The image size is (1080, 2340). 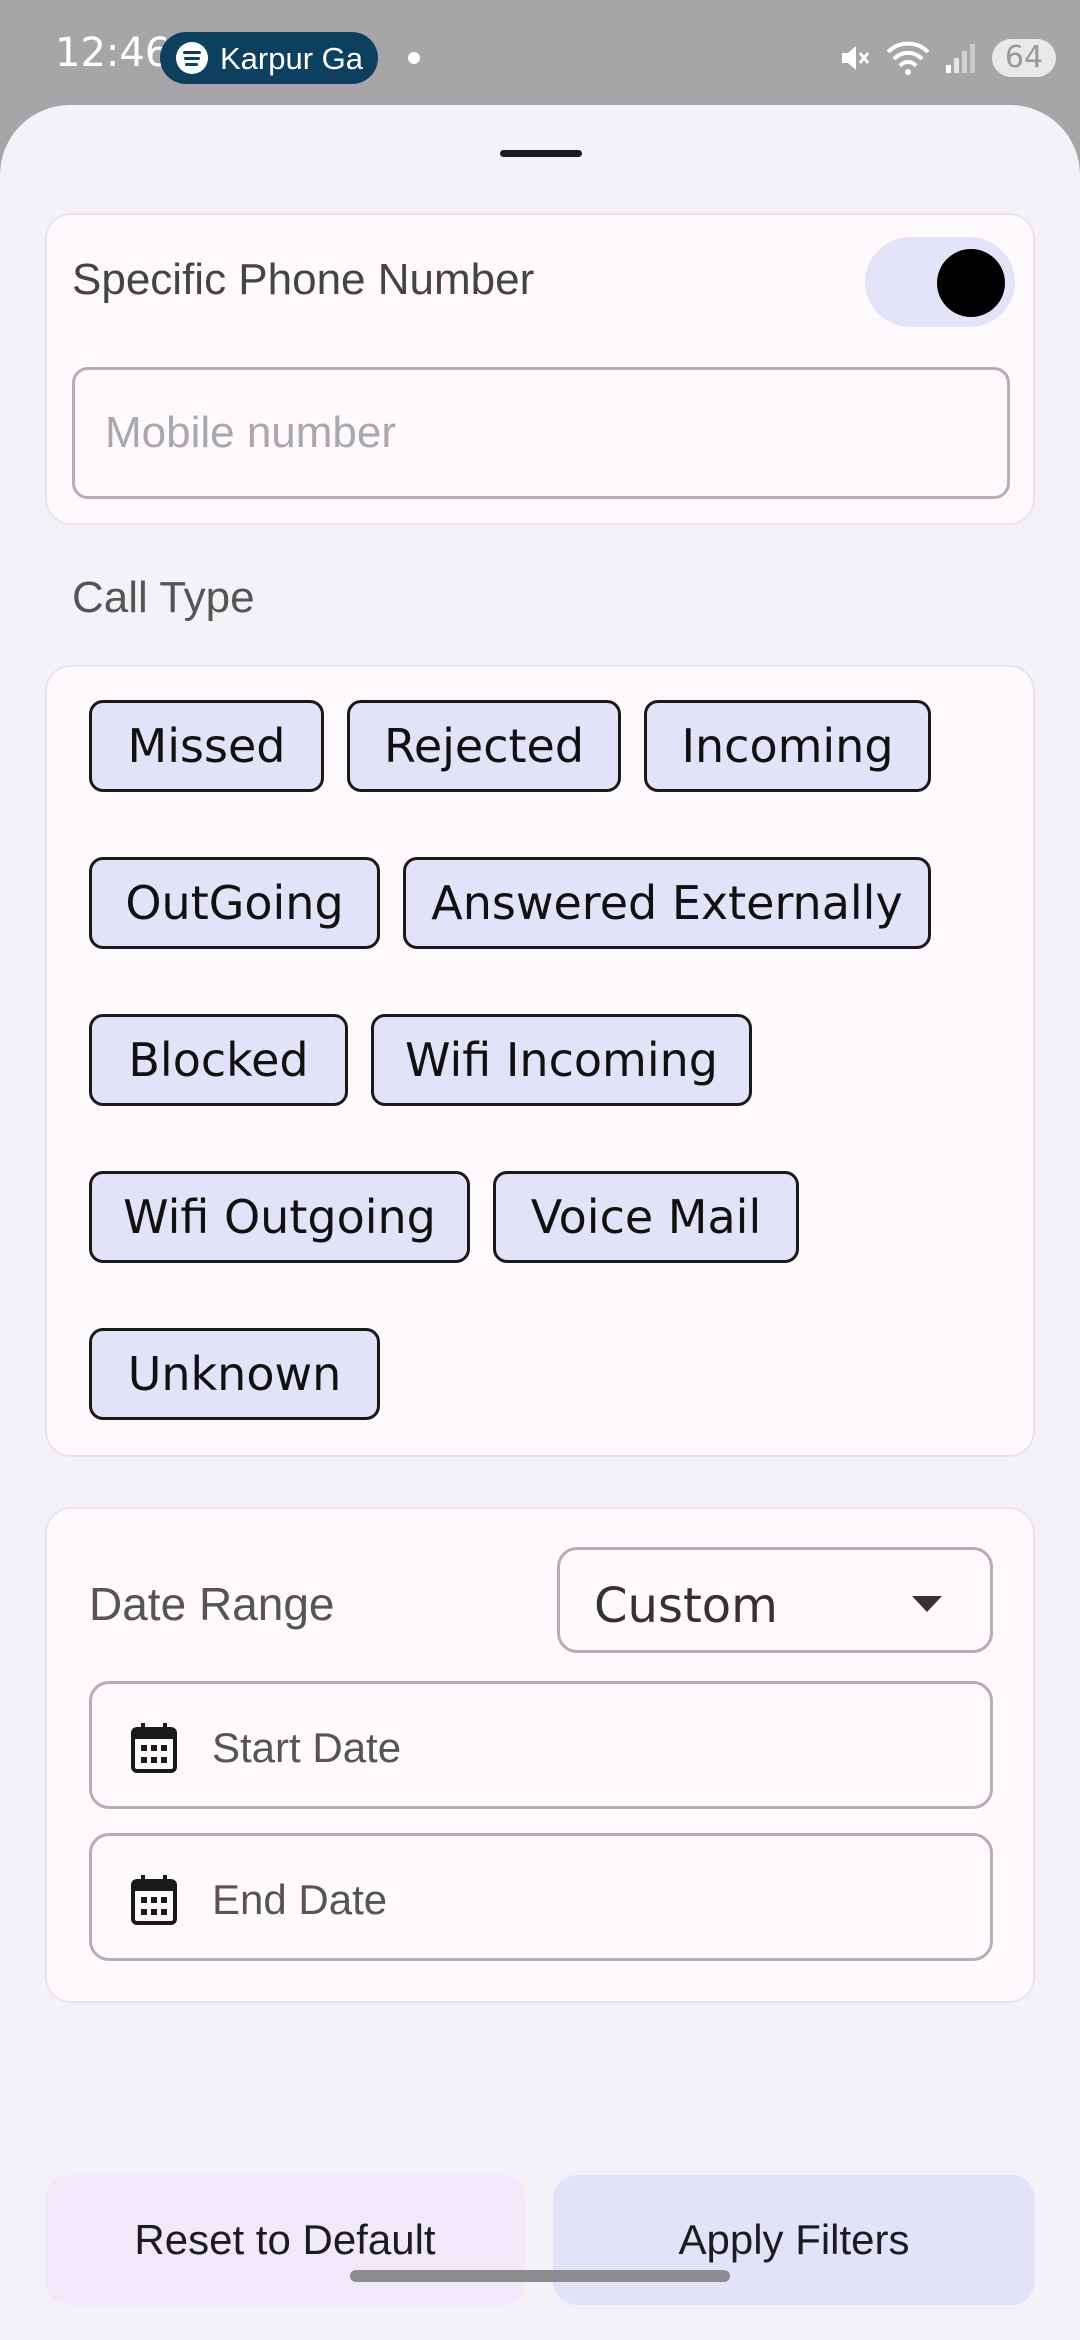 I want to click on chip-missed: Missed, so click(x=206, y=746).